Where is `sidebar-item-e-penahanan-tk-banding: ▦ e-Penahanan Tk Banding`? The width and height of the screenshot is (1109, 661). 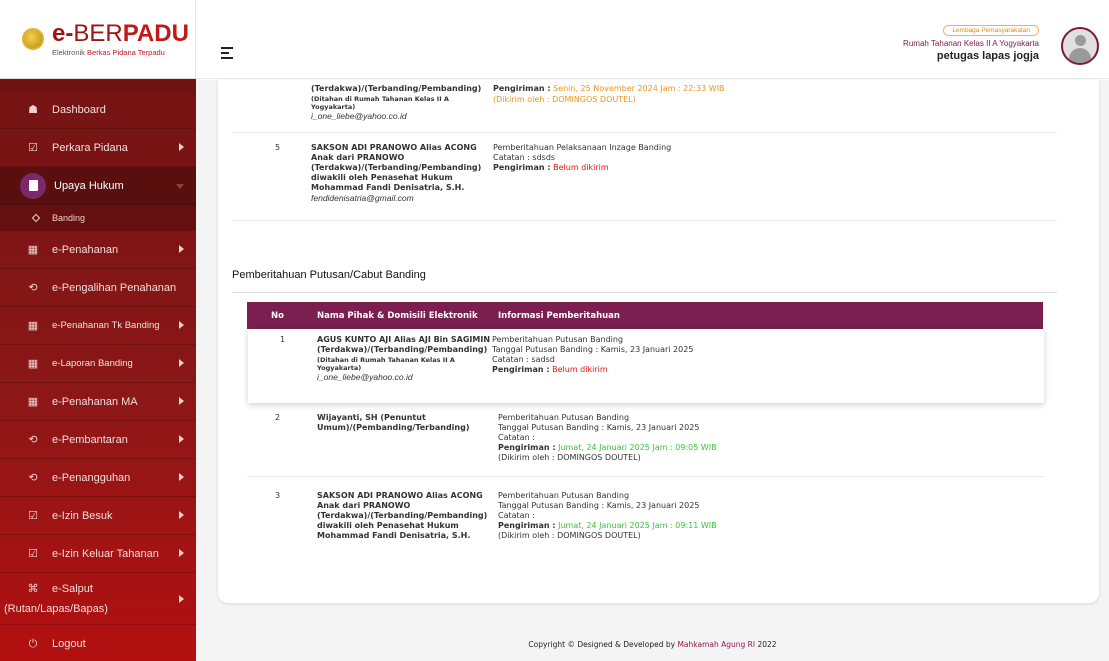
sidebar-item-e-penahanan-tk-banding: ▦ e-Penahanan Tk Banding is located at coordinates (98, 326).